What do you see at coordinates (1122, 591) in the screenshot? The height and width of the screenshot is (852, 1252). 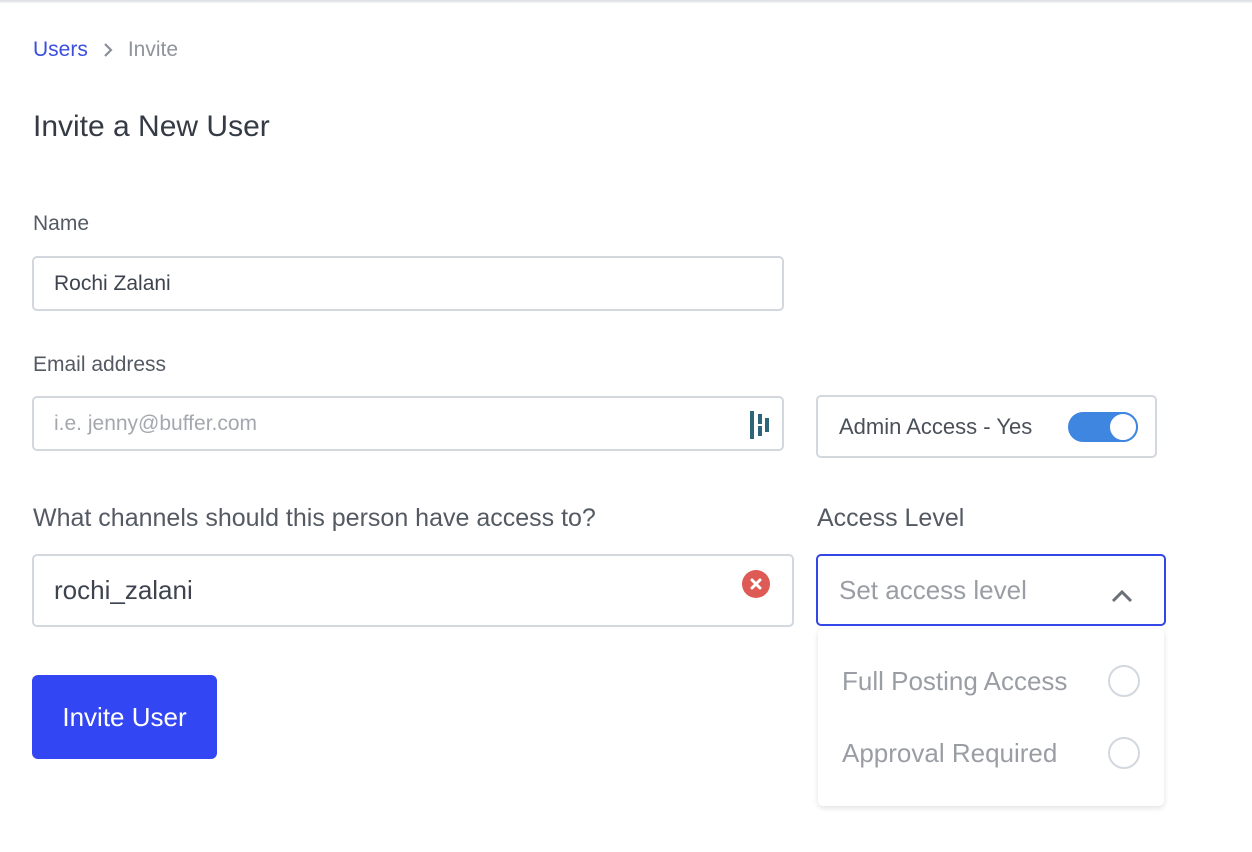 I see `chevron-up-icon` at bounding box center [1122, 591].